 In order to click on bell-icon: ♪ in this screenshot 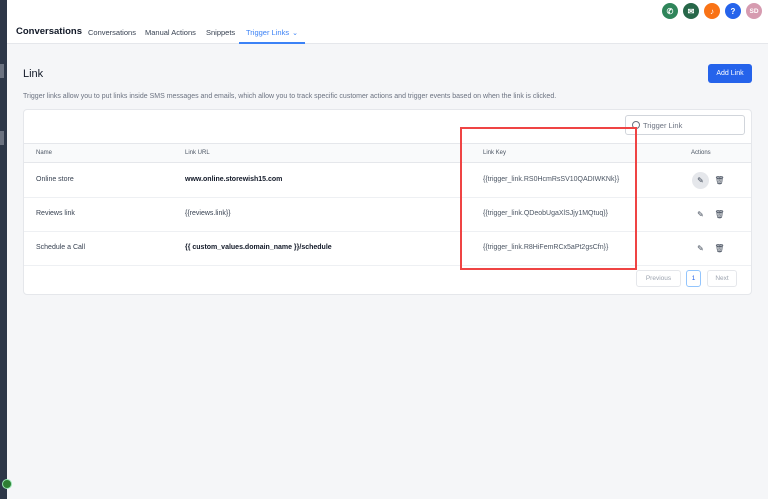, I will do `click(712, 11)`.